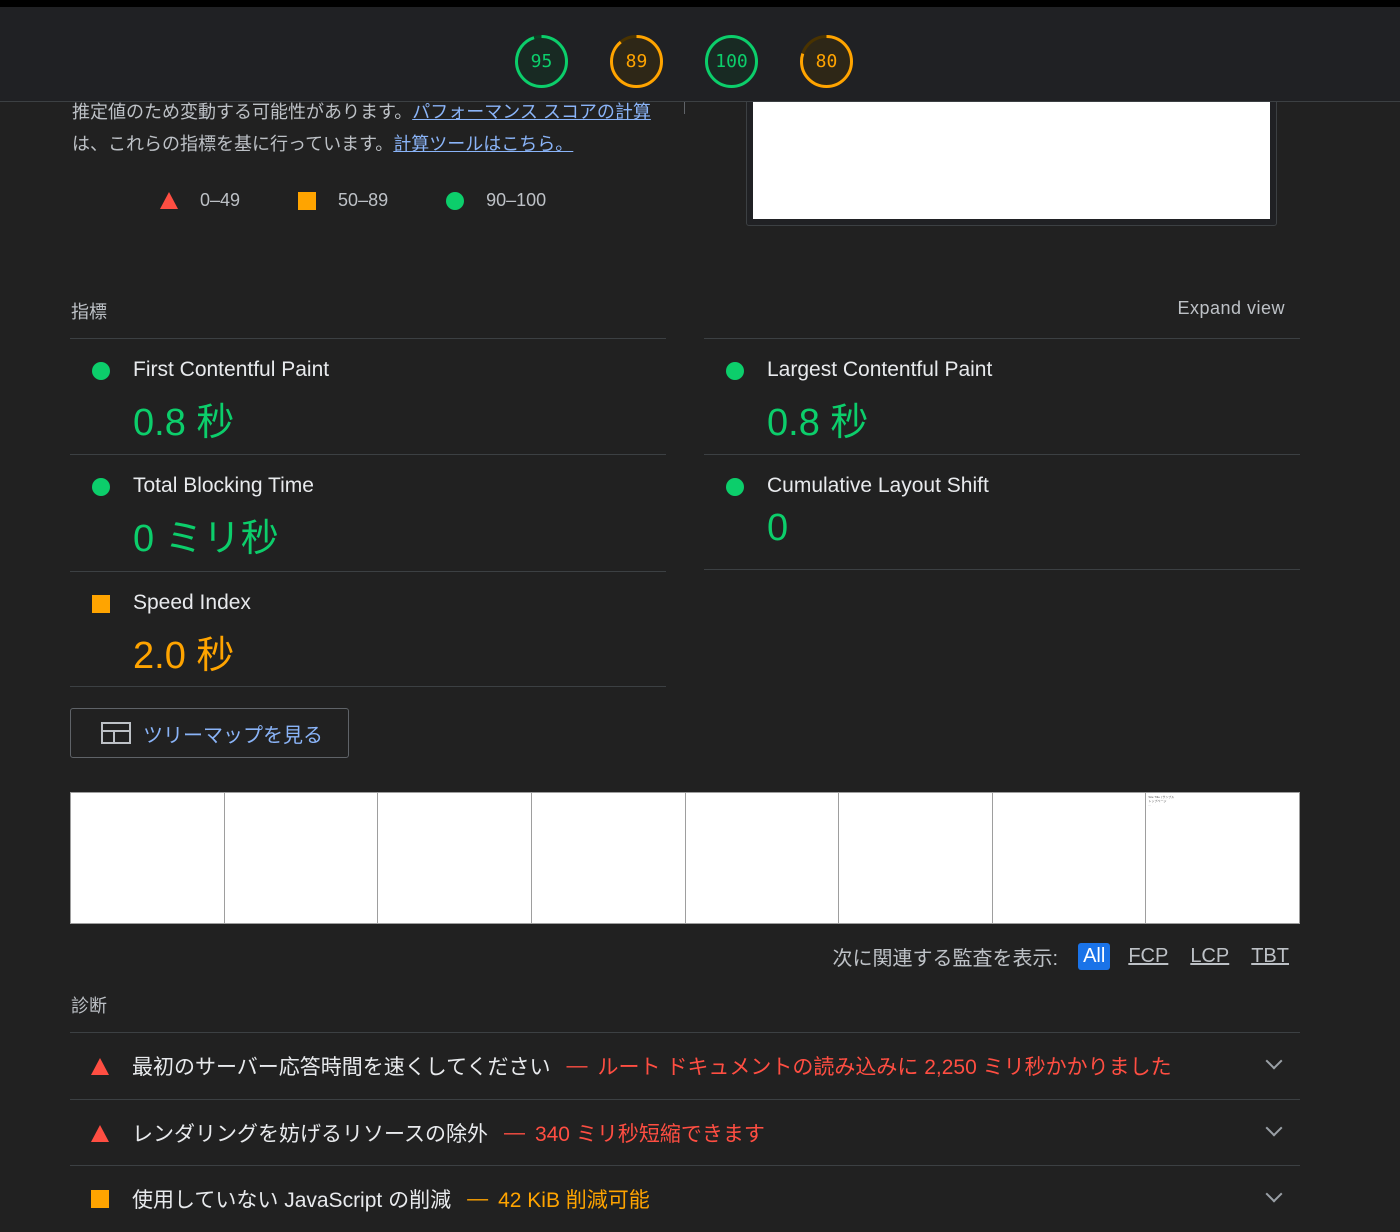  What do you see at coordinates (307, 200) in the screenshot?
I see `square-icon` at bounding box center [307, 200].